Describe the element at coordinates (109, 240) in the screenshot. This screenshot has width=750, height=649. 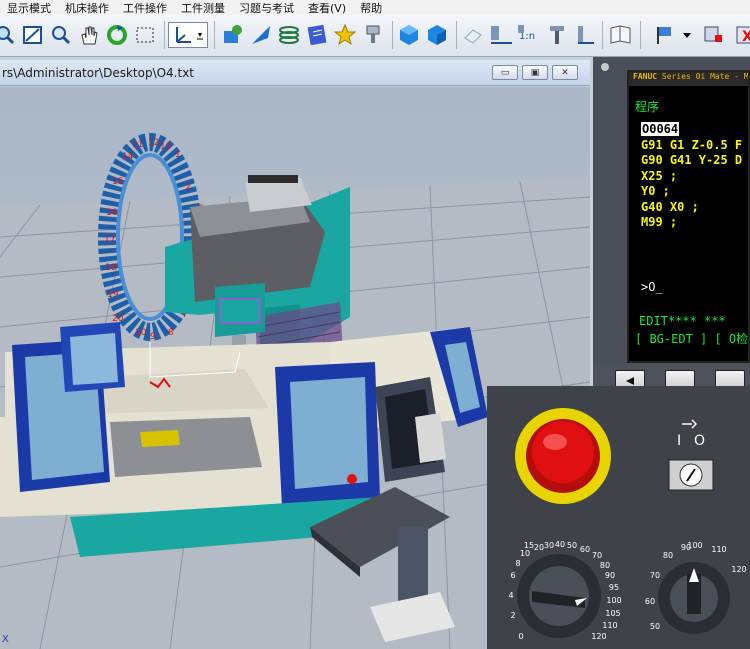
I see `tool-number: 17` at that location.